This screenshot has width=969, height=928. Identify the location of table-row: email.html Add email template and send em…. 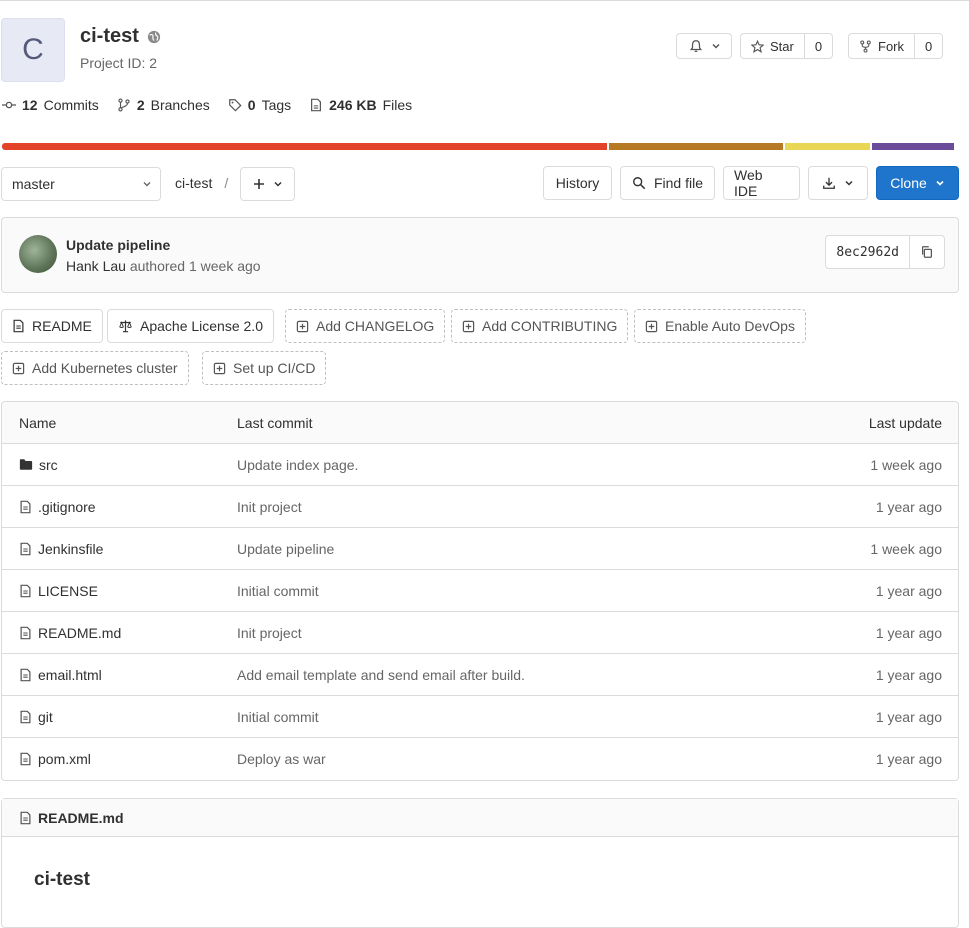
(480, 675).